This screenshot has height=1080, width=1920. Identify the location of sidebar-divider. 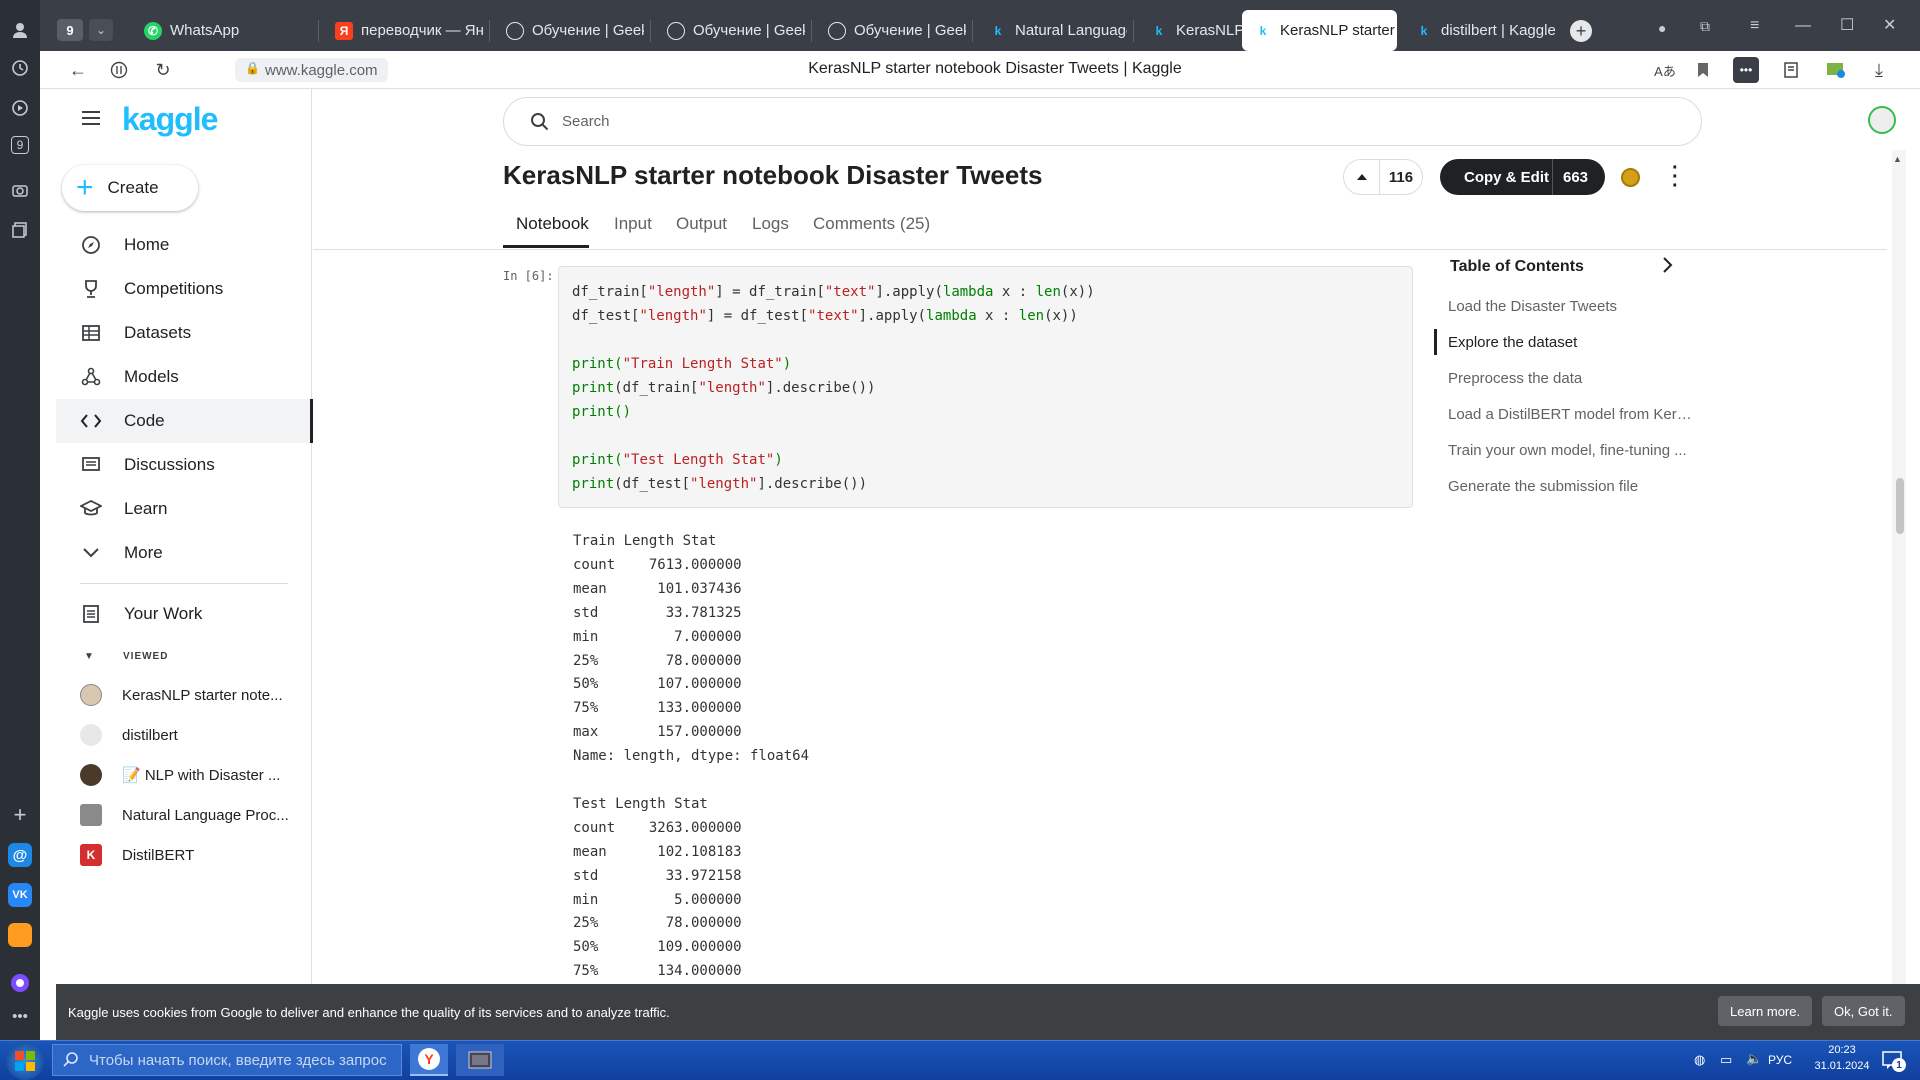
(184, 583).